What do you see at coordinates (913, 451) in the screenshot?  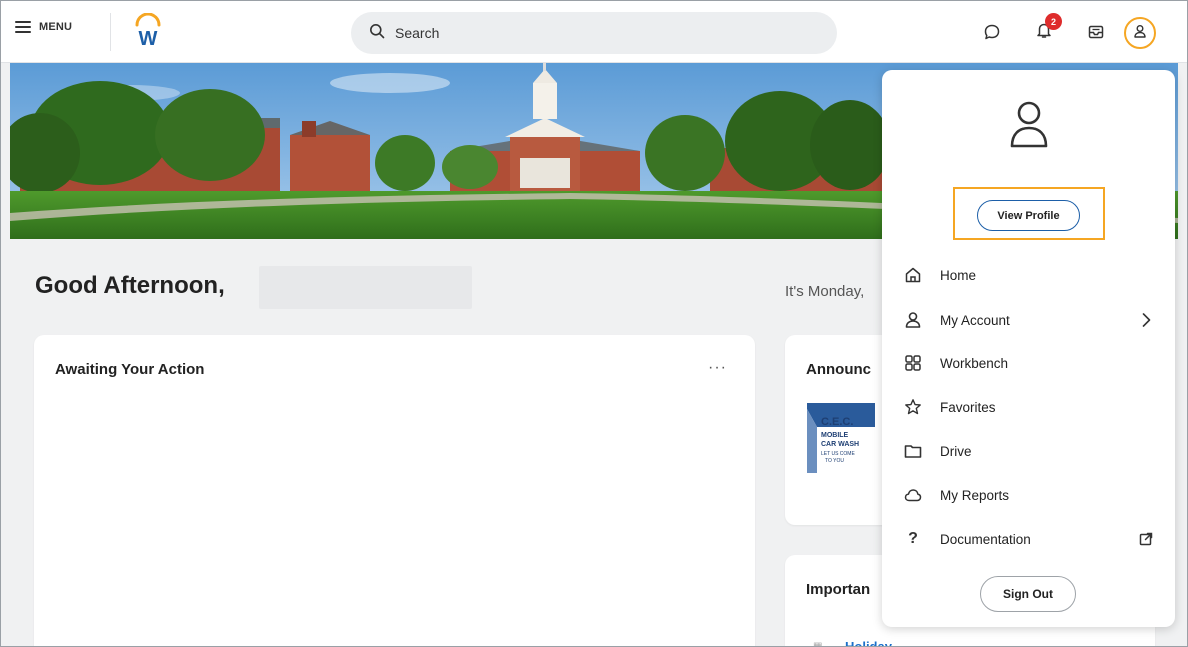 I see `folder-icon` at bounding box center [913, 451].